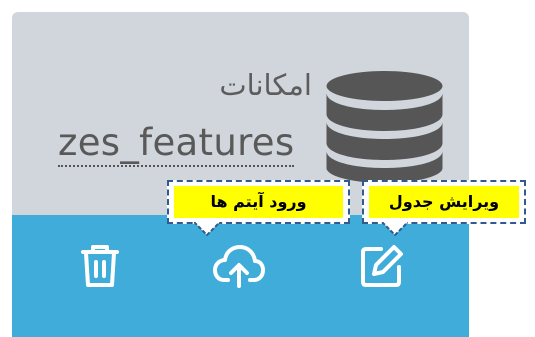 Image resolution: width=535 pixels, height=337 pixels. Describe the element at coordinates (265, 85) in the screenshot. I see `table-title: امکانات` at that location.